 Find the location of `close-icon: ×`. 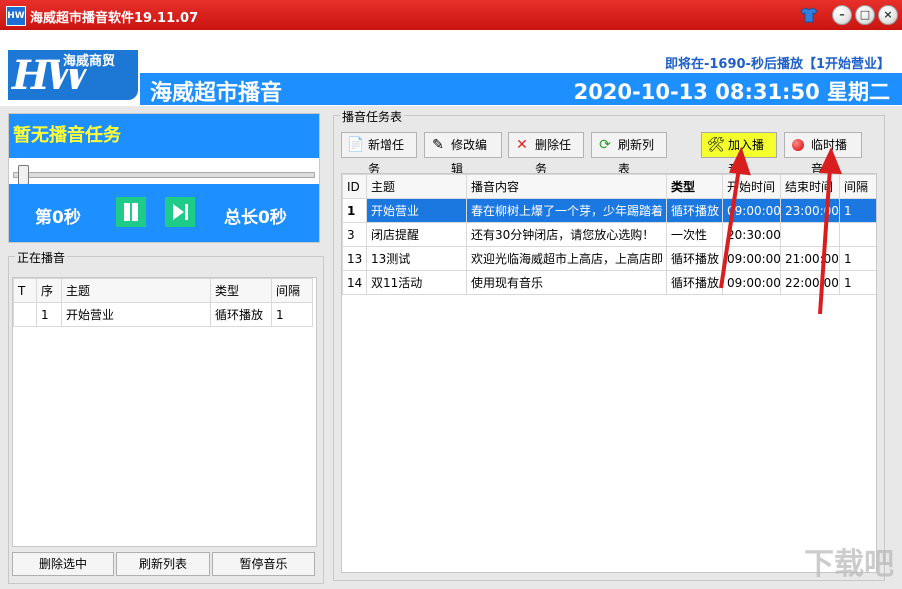

close-icon: × is located at coordinates (888, 15).